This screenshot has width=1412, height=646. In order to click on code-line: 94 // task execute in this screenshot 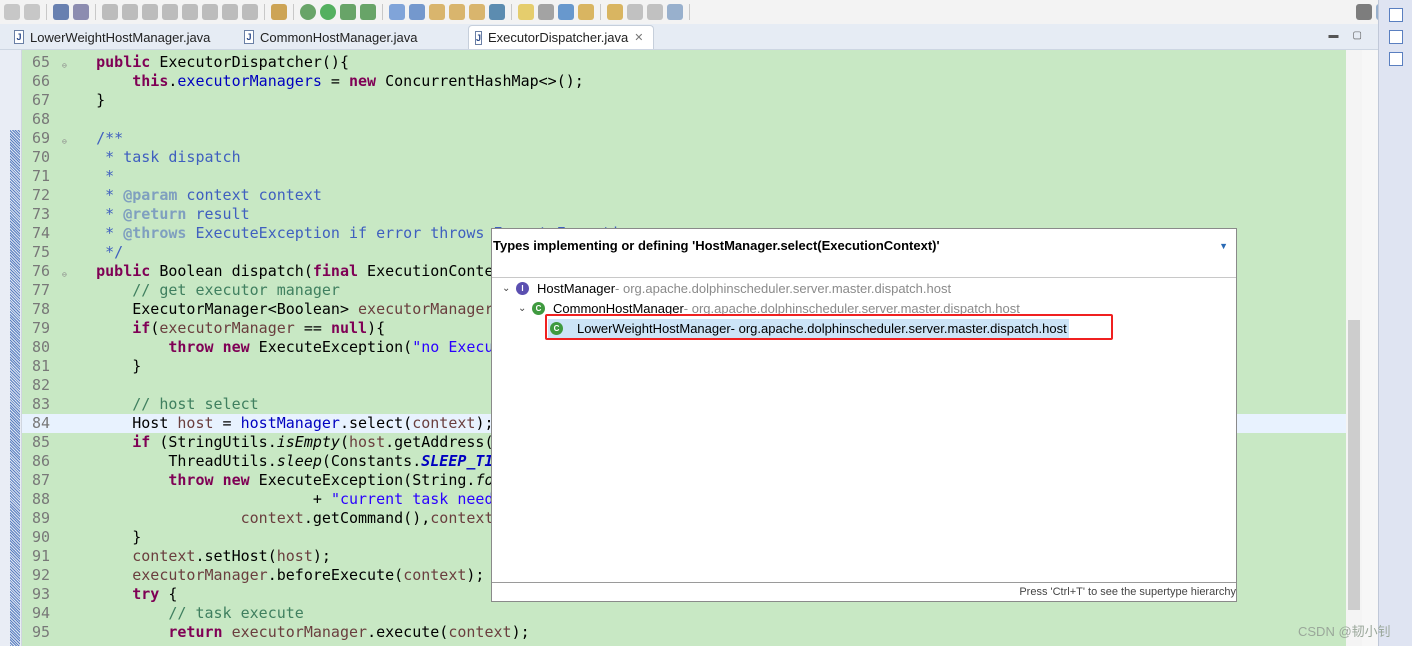, I will do `click(684, 613)`.